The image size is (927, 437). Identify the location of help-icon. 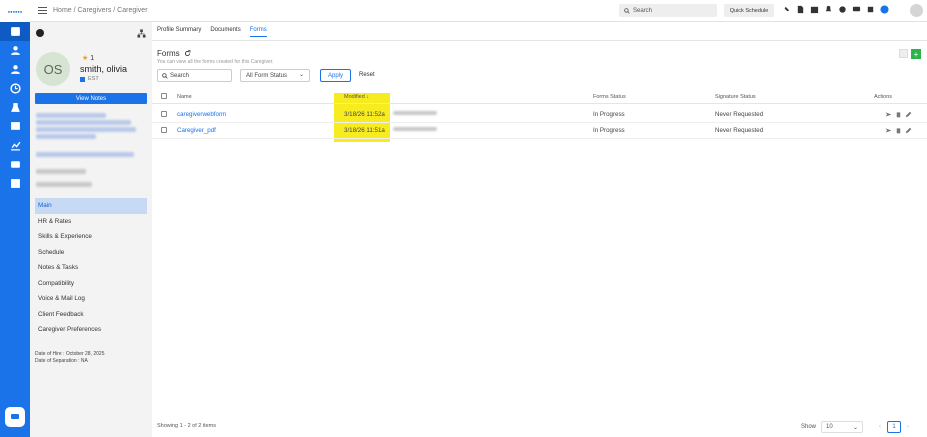
(884, 9).